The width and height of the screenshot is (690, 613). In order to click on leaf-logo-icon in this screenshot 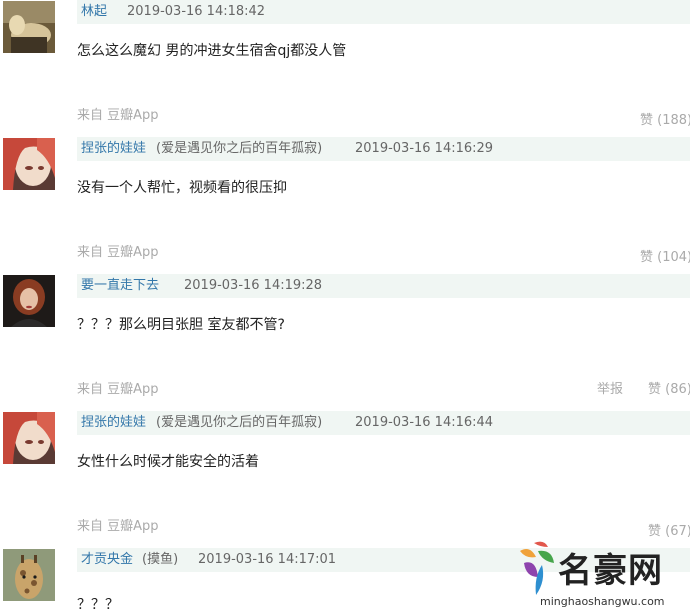, I will do `click(537, 568)`.